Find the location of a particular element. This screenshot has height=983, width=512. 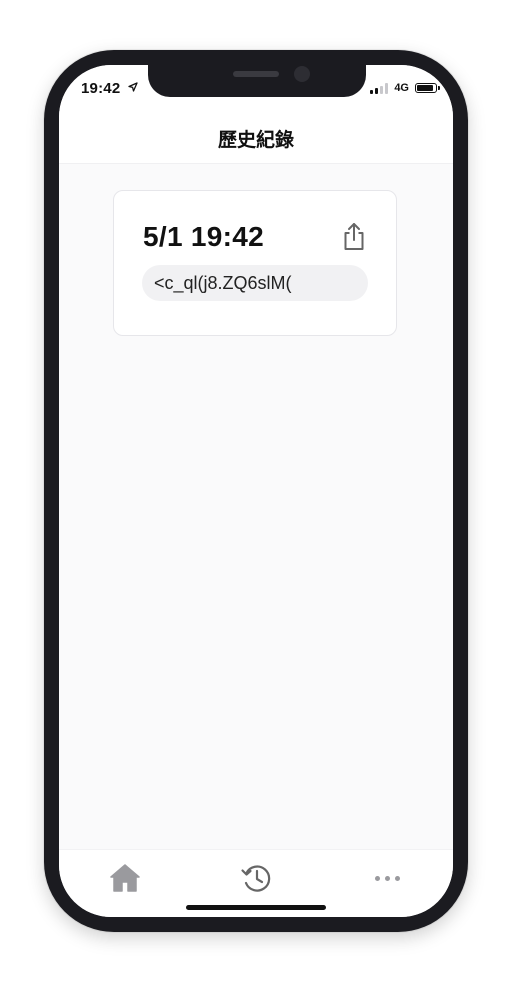

history-code: <c_ql(j8.ZQ6slM( is located at coordinates (255, 283).